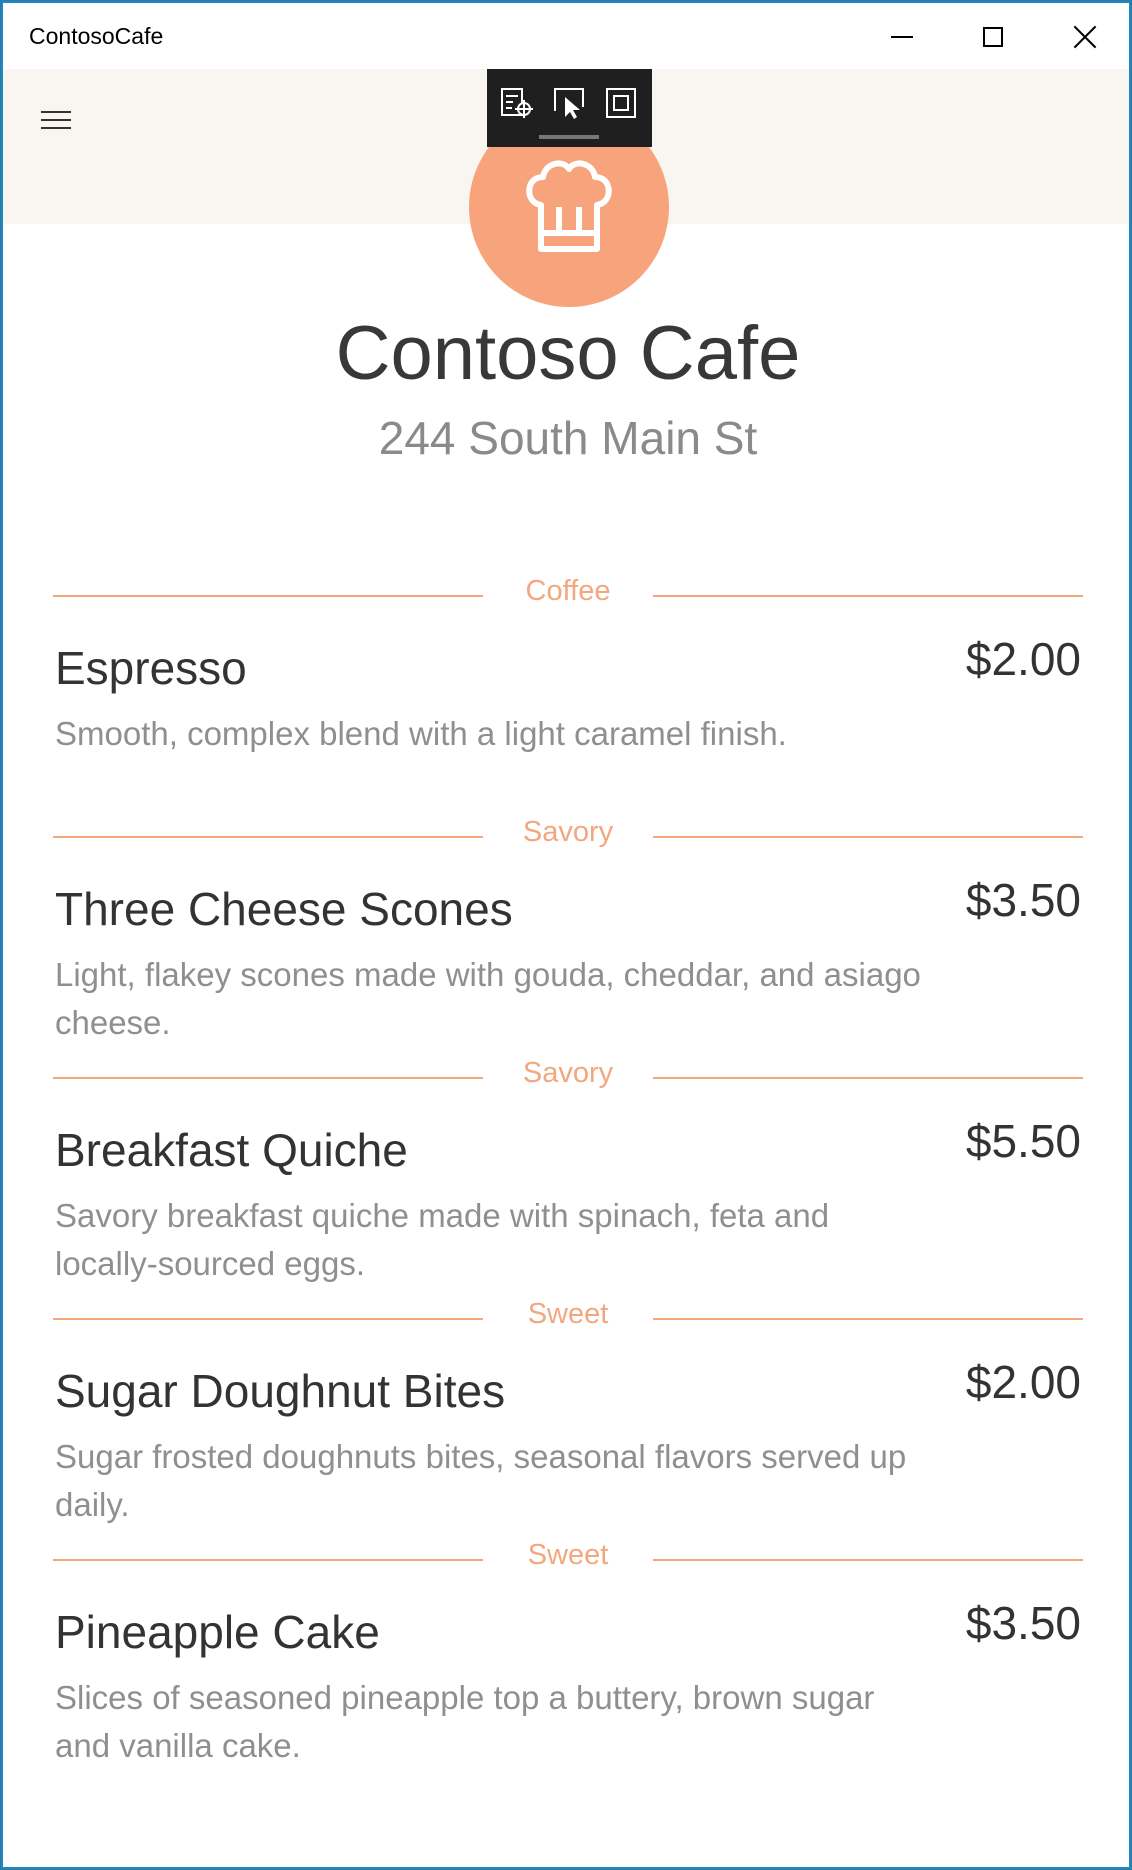 Image resolution: width=1132 pixels, height=1870 pixels. What do you see at coordinates (56, 121) in the screenshot?
I see `hamburger-icon` at bounding box center [56, 121].